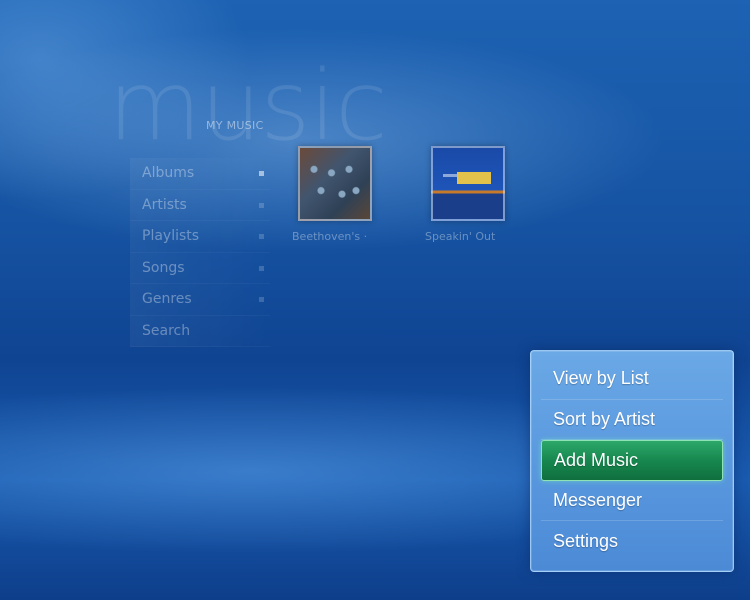  I want to click on album-tile: Speakin' Out, so click(470, 194).